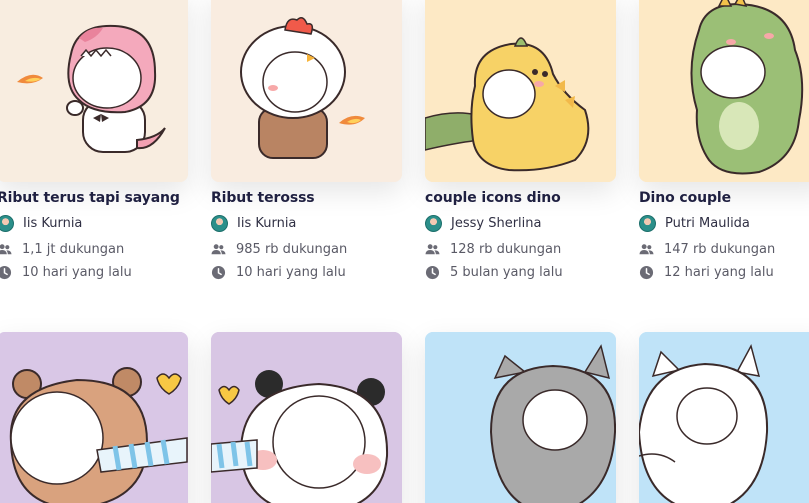 The height and width of the screenshot is (503, 809). I want to click on bear-image, so click(94, 417).